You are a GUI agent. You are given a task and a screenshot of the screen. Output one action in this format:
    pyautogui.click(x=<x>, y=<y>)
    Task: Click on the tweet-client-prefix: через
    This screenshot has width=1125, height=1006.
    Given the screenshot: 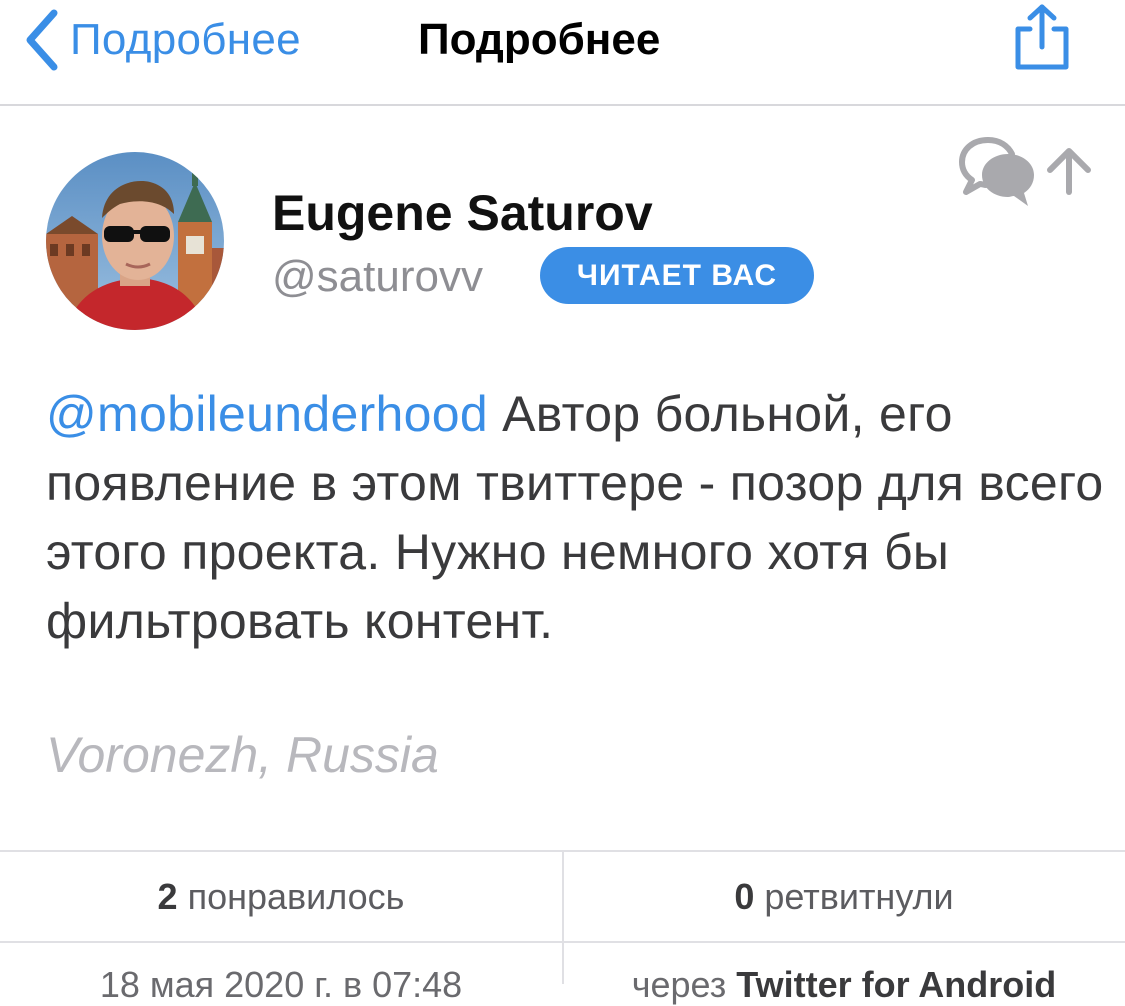 What is the action you would take?
    pyautogui.click(x=679, y=984)
    